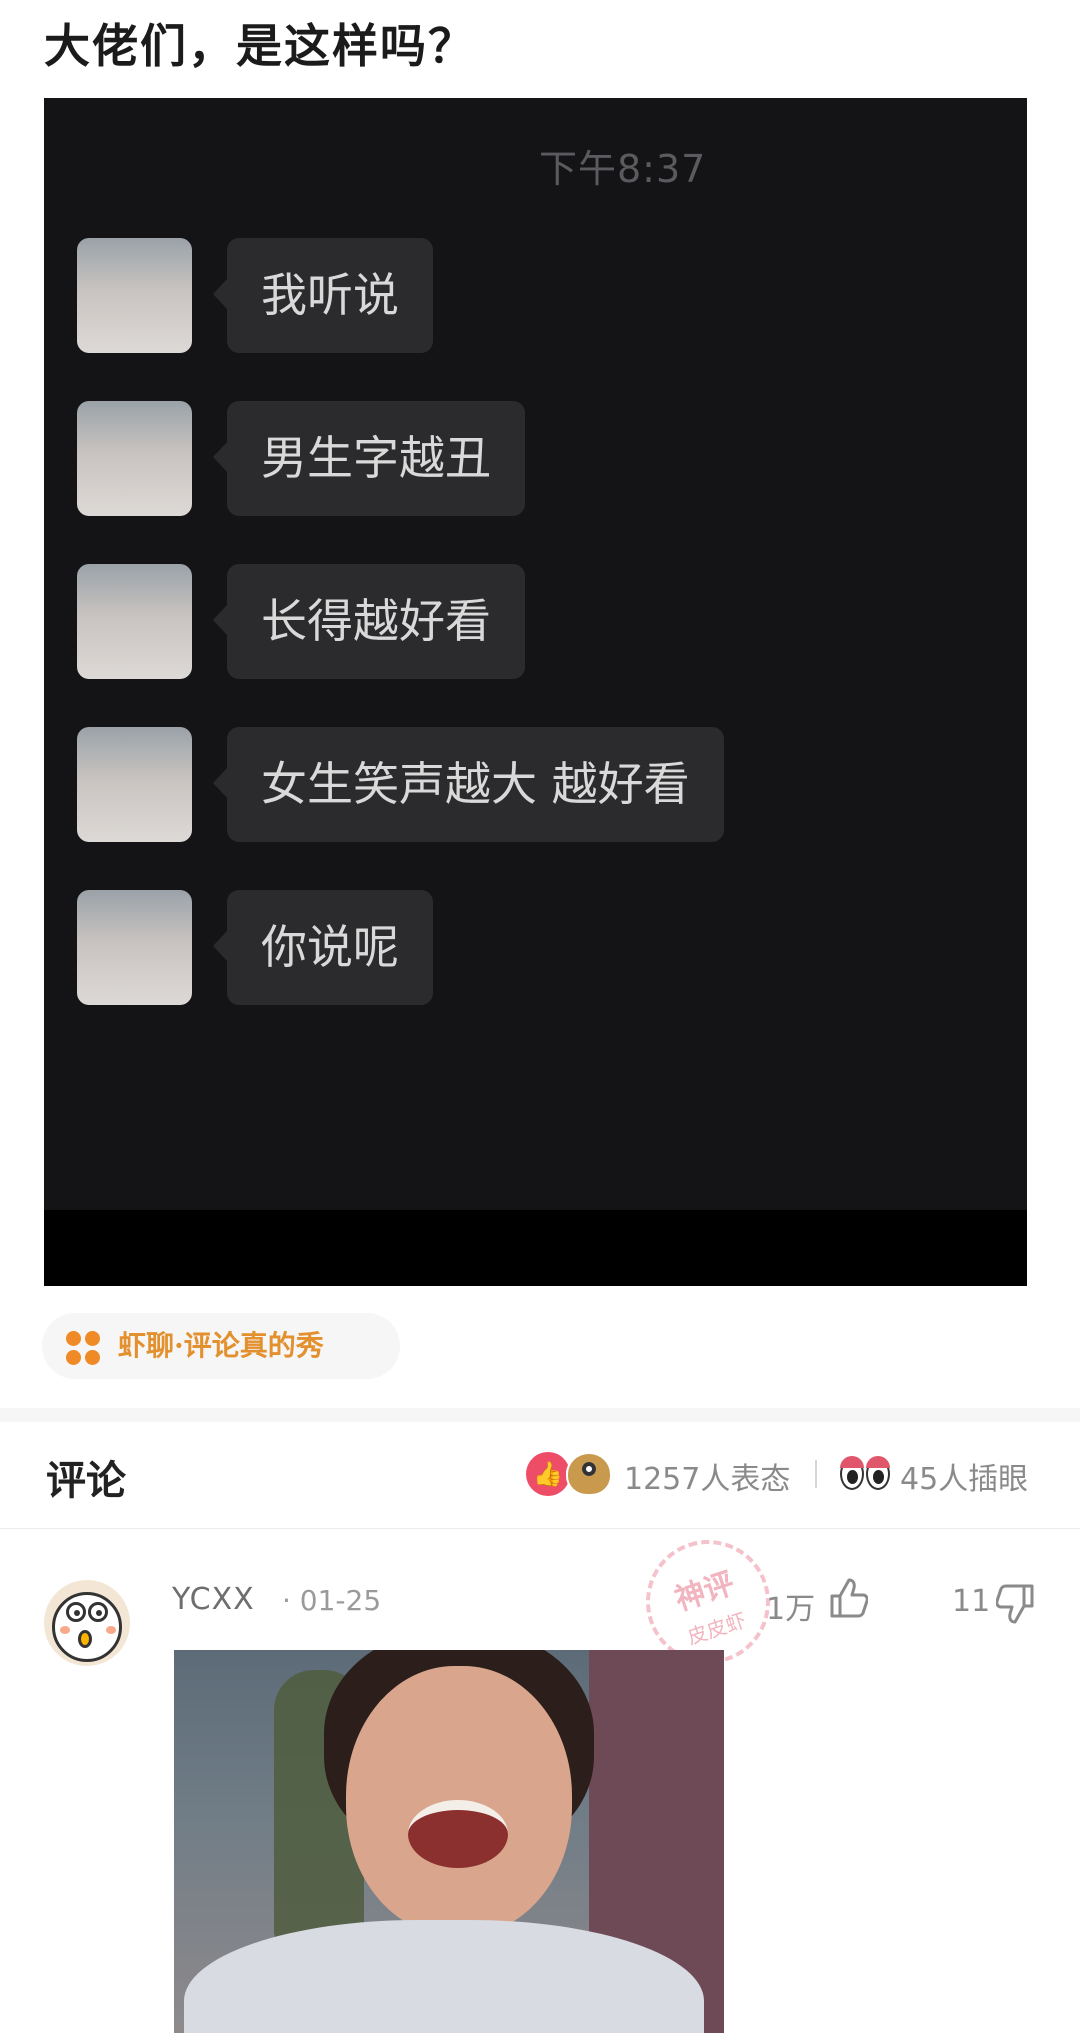 Image resolution: width=1080 pixels, height=2033 pixels. I want to click on chat-bubble: 你说呢, so click(323, 947).